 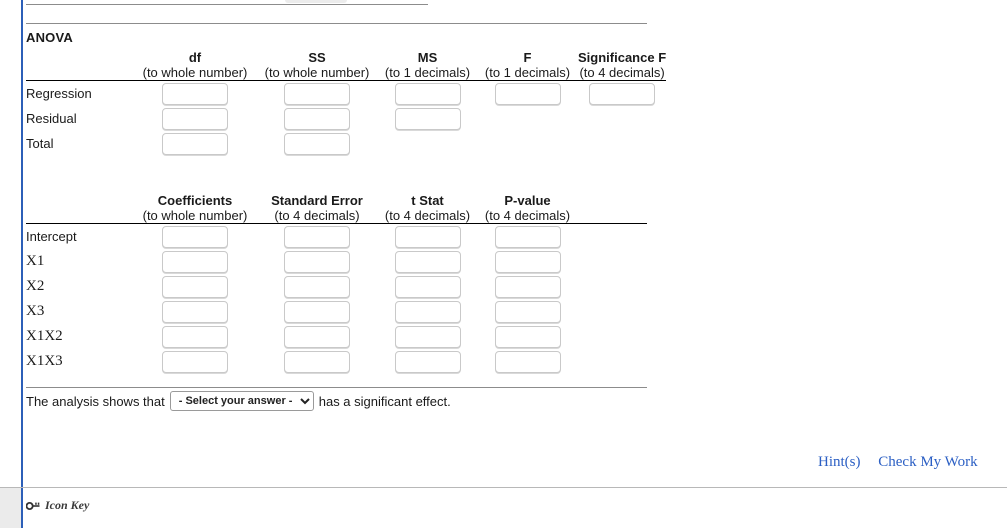 I want to click on input-regression-significance-f, so click(x=622, y=93).